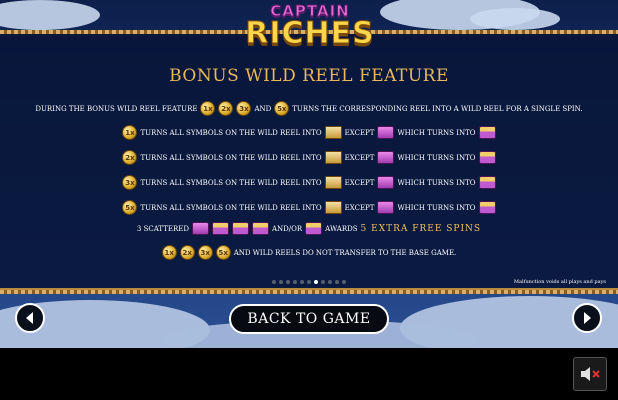  Describe the element at coordinates (421, 228) in the screenshot. I see `extra-spins-highlight: 5 EXTRA FREE SPINS` at that location.